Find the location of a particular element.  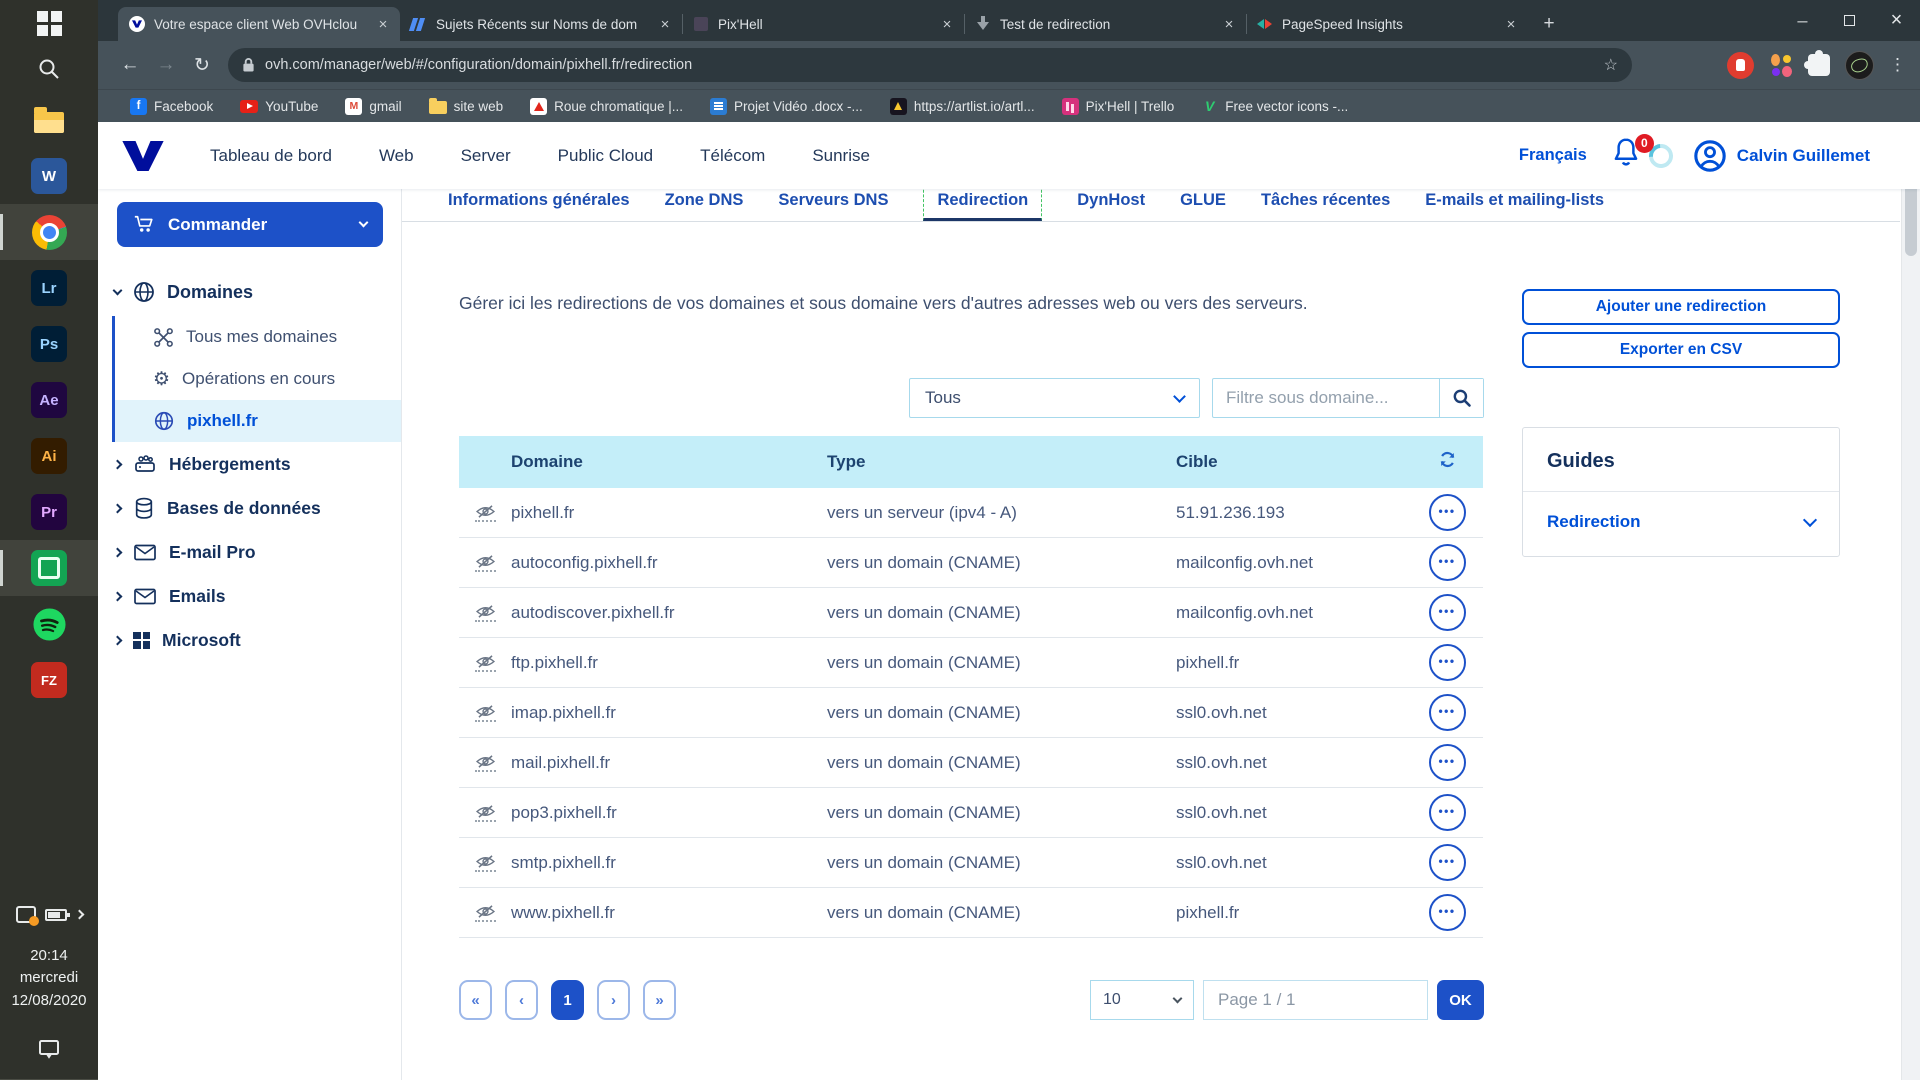

back-button: ← is located at coordinates (130, 65).